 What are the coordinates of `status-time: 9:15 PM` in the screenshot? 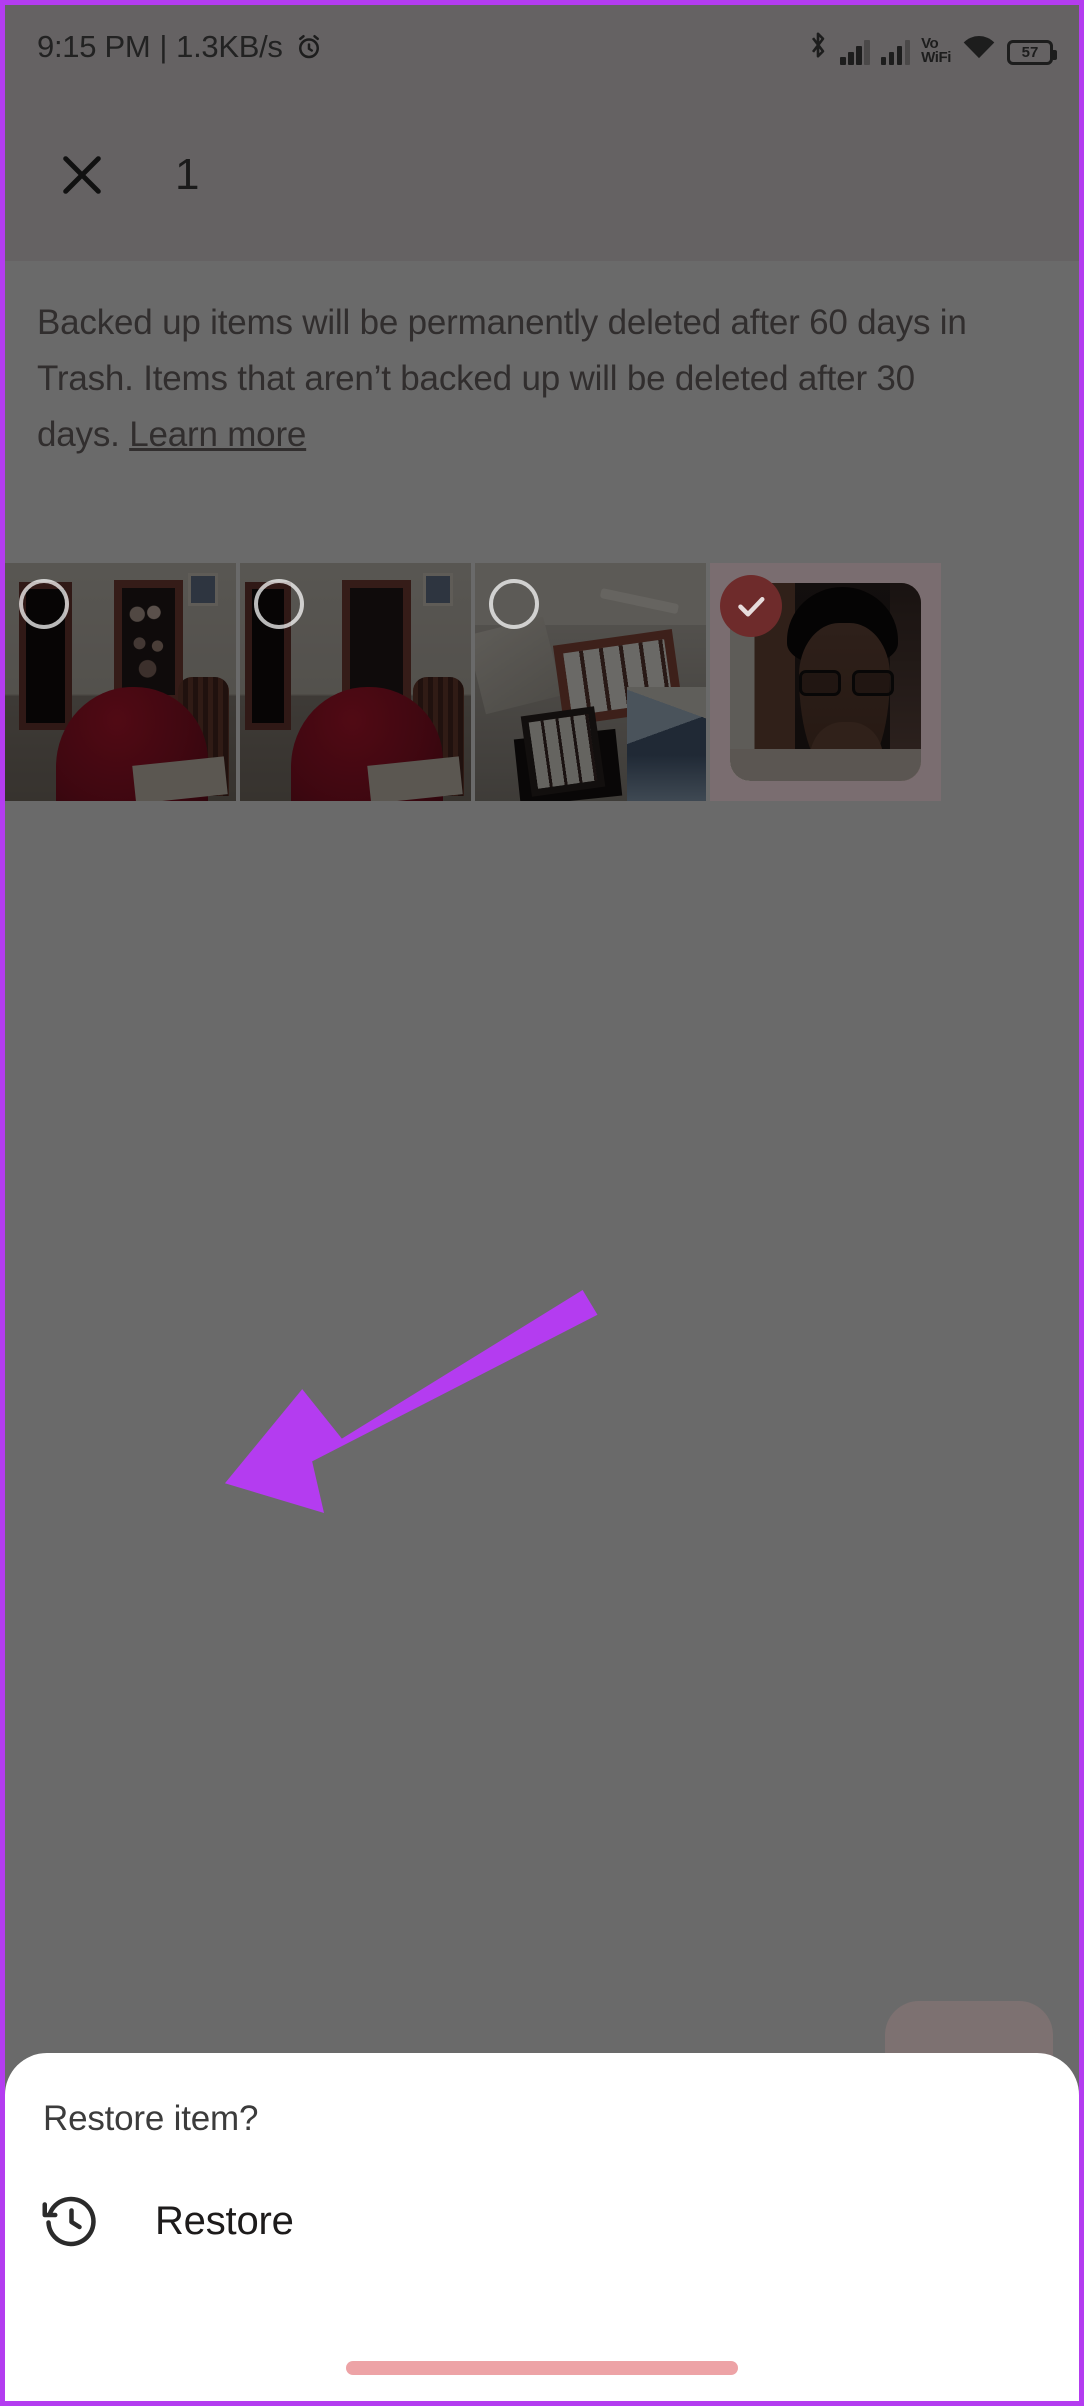 It's located at (94, 46).